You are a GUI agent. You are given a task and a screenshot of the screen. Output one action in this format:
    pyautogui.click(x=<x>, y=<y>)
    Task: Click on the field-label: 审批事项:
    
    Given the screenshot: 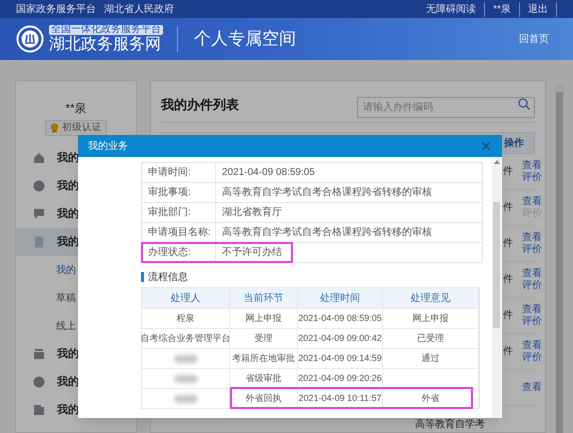 What is the action you would take?
    pyautogui.click(x=179, y=192)
    